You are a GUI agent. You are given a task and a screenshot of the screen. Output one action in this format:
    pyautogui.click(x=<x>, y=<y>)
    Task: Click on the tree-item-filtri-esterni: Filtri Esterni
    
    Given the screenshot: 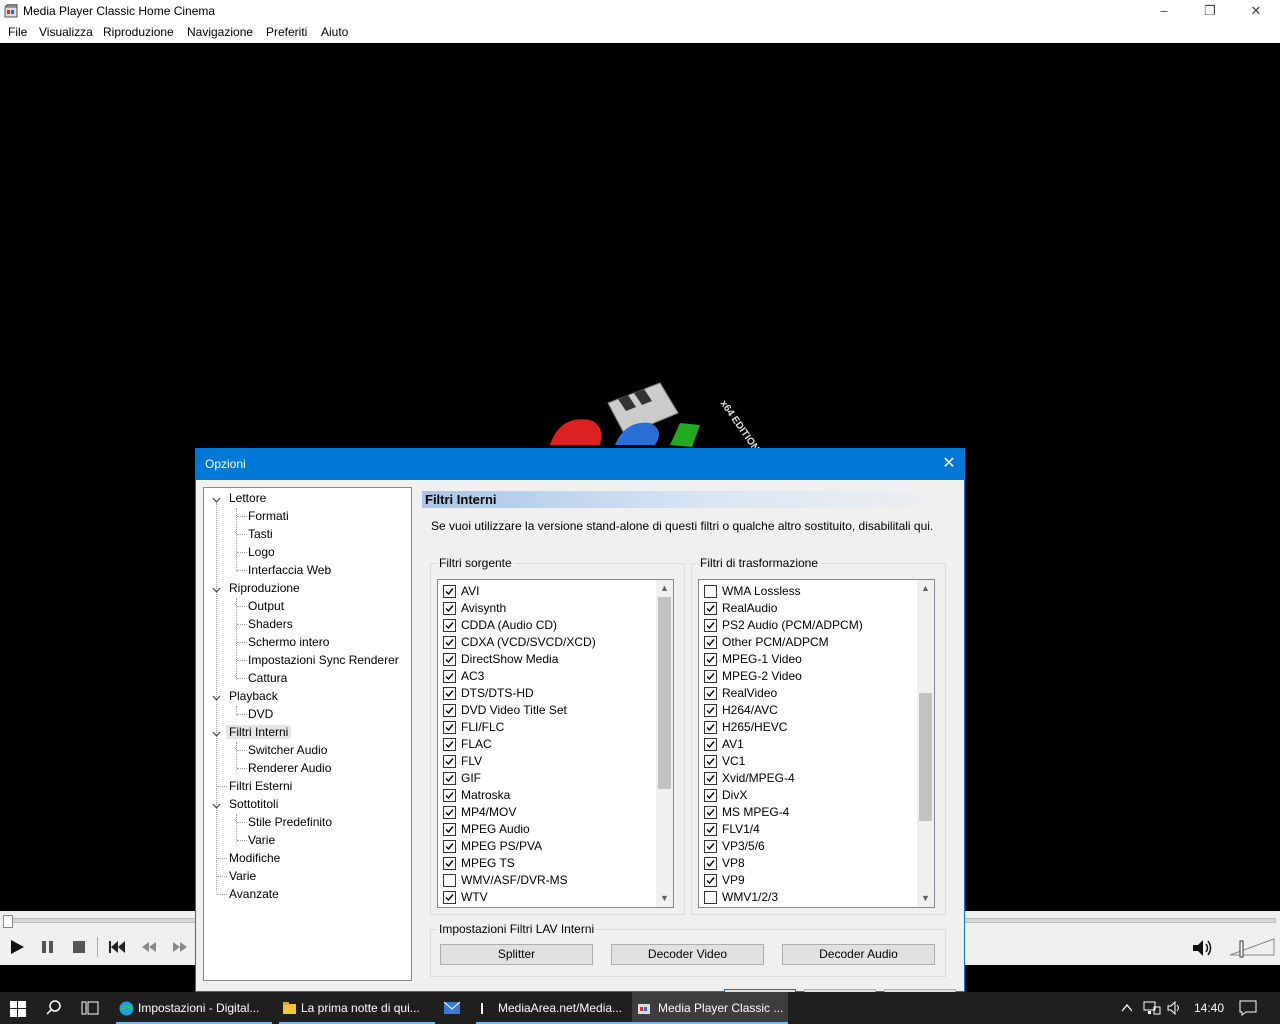 What is the action you would take?
    pyautogui.click(x=260, y=786)
    